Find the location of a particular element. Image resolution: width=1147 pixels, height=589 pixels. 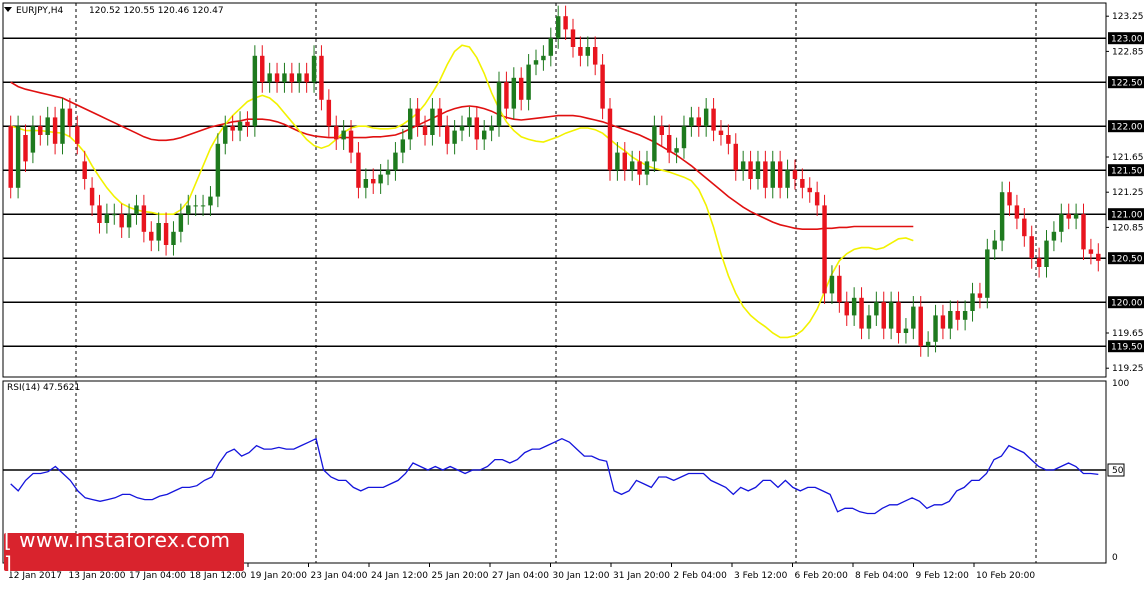

y-tick-label: 123.25 is located at coordinates (1128, 17).